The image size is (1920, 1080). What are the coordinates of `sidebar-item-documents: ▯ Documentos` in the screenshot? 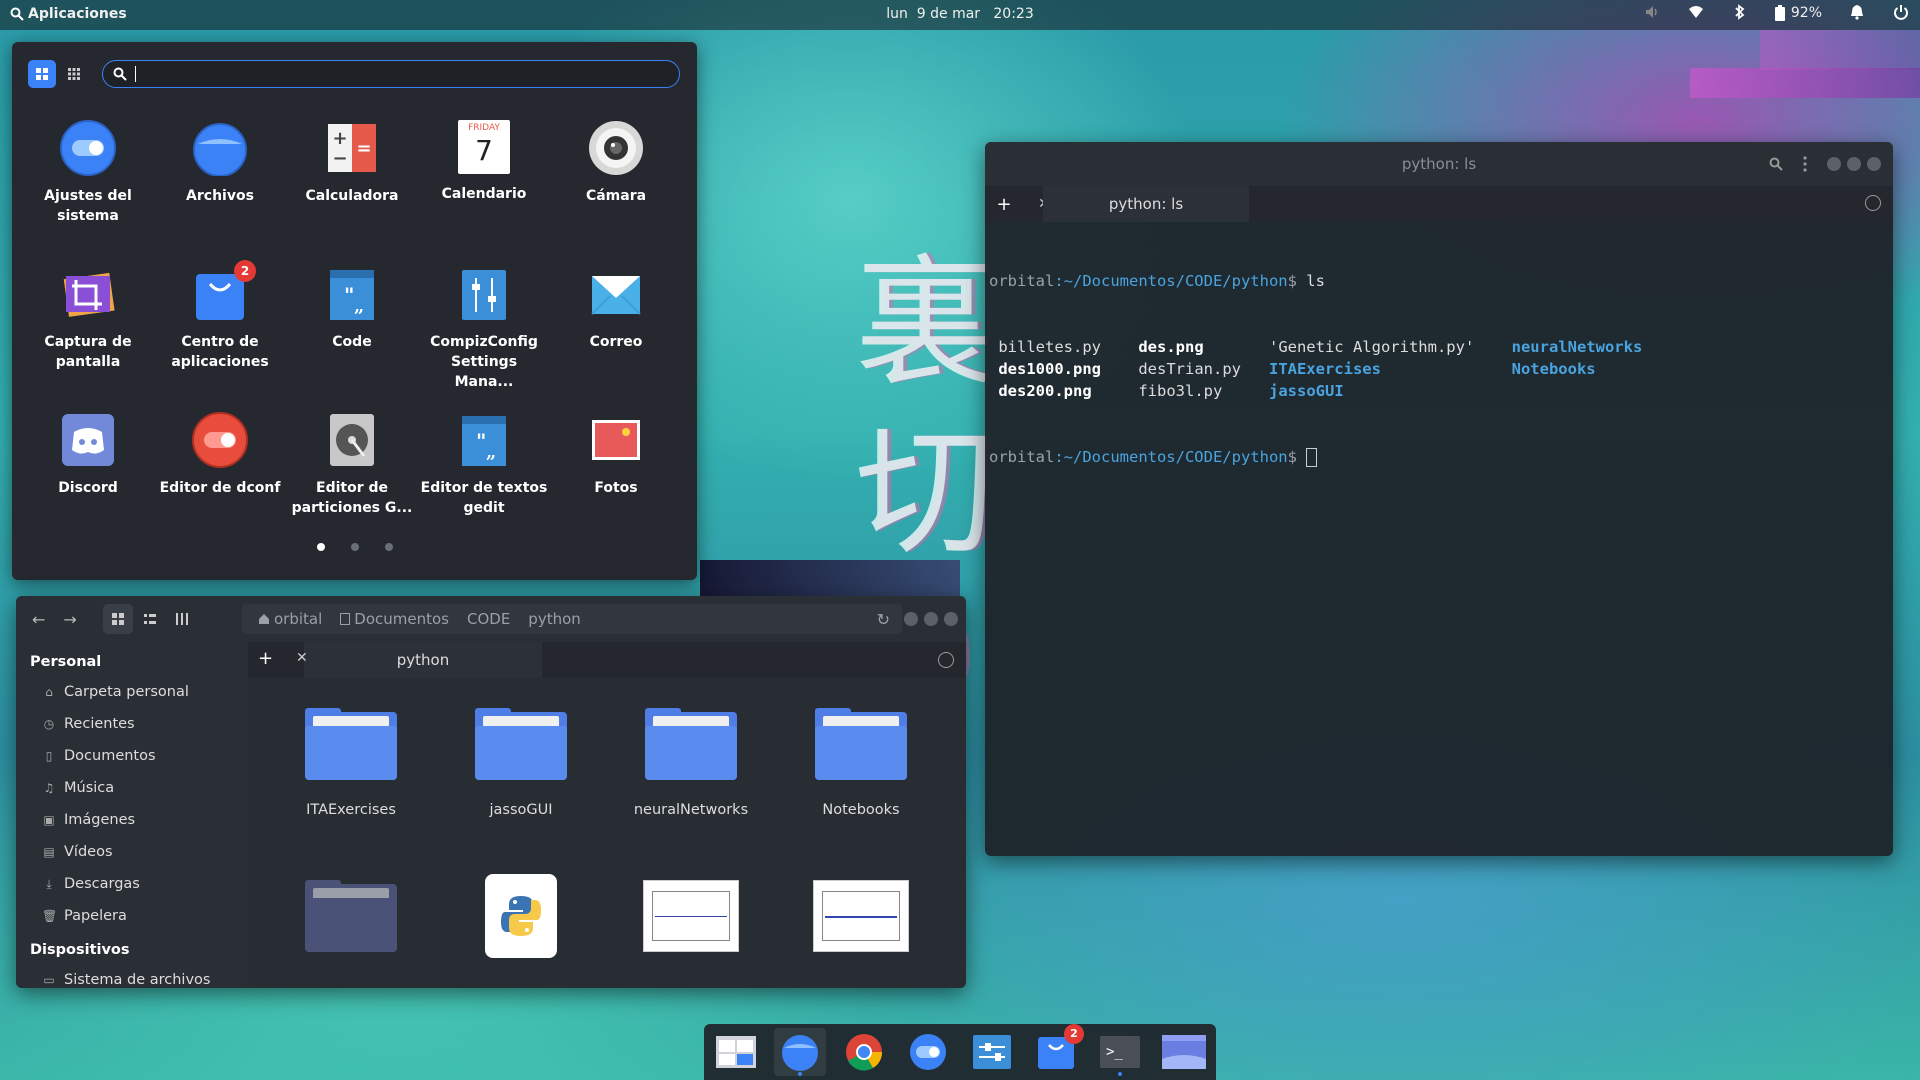 It's located at (132, 756).